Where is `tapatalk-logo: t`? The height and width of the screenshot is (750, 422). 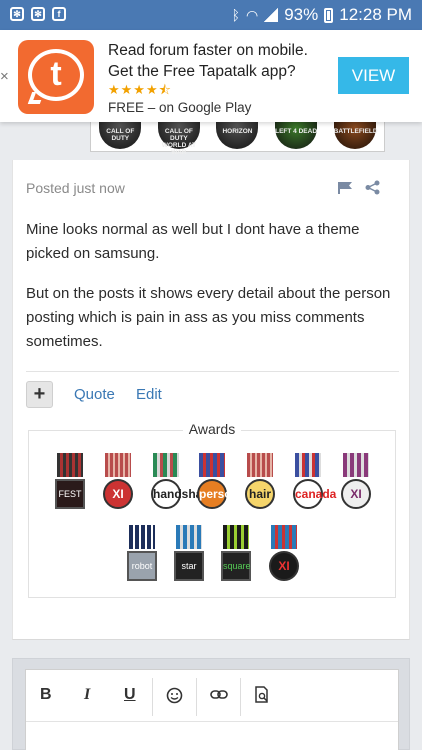
tapatalk-logo: t is located at coordinates (56, 77).